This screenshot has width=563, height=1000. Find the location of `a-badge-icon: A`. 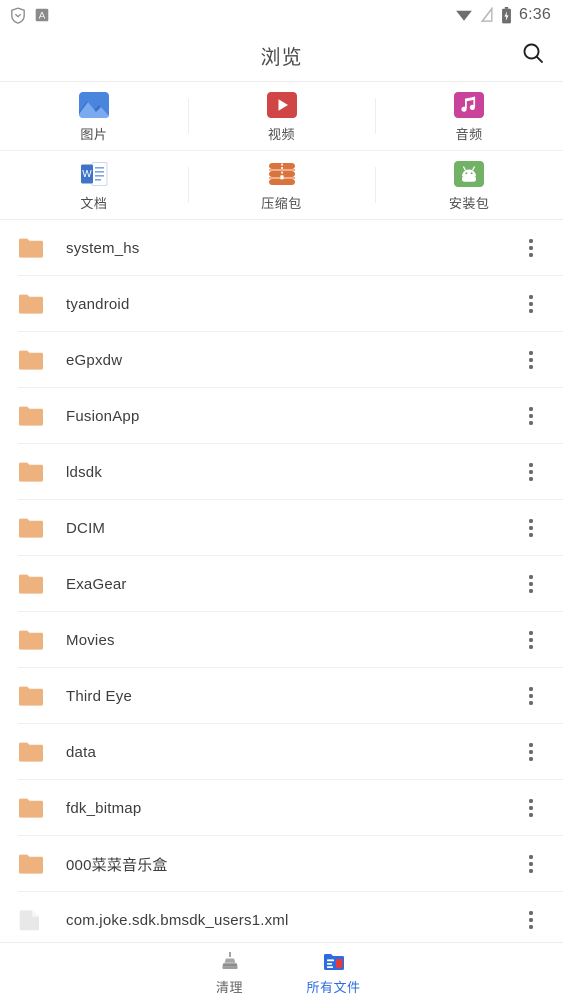

a-badge-icon: A is located at coordinates (42, 15).